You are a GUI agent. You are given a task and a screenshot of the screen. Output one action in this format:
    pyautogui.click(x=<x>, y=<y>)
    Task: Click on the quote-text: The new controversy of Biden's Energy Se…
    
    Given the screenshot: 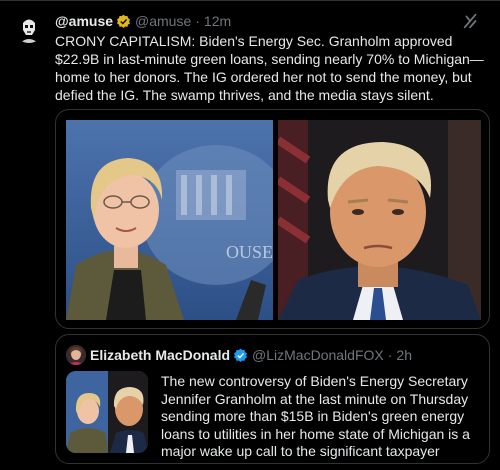 What is the action you would take?
    pyautogui.click(x=315, y=418)
    